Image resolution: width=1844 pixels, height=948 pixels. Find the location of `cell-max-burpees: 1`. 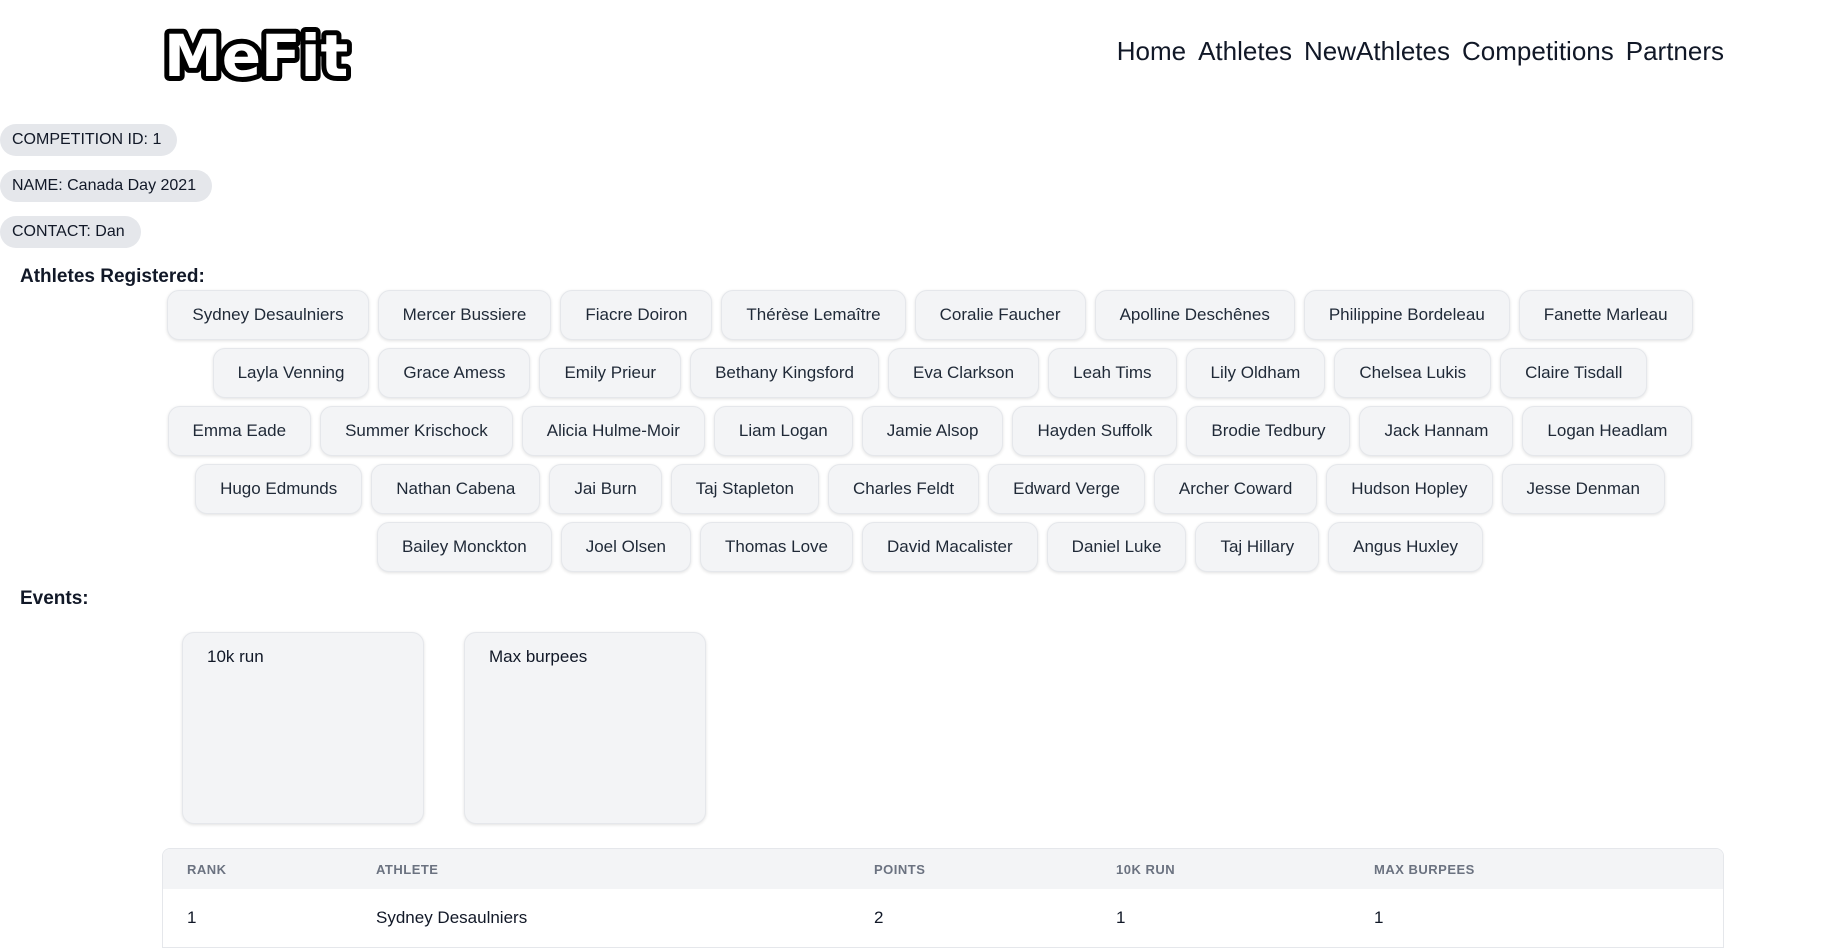

cell-max-burpees: 1 is located at coordinates (1379, 917).